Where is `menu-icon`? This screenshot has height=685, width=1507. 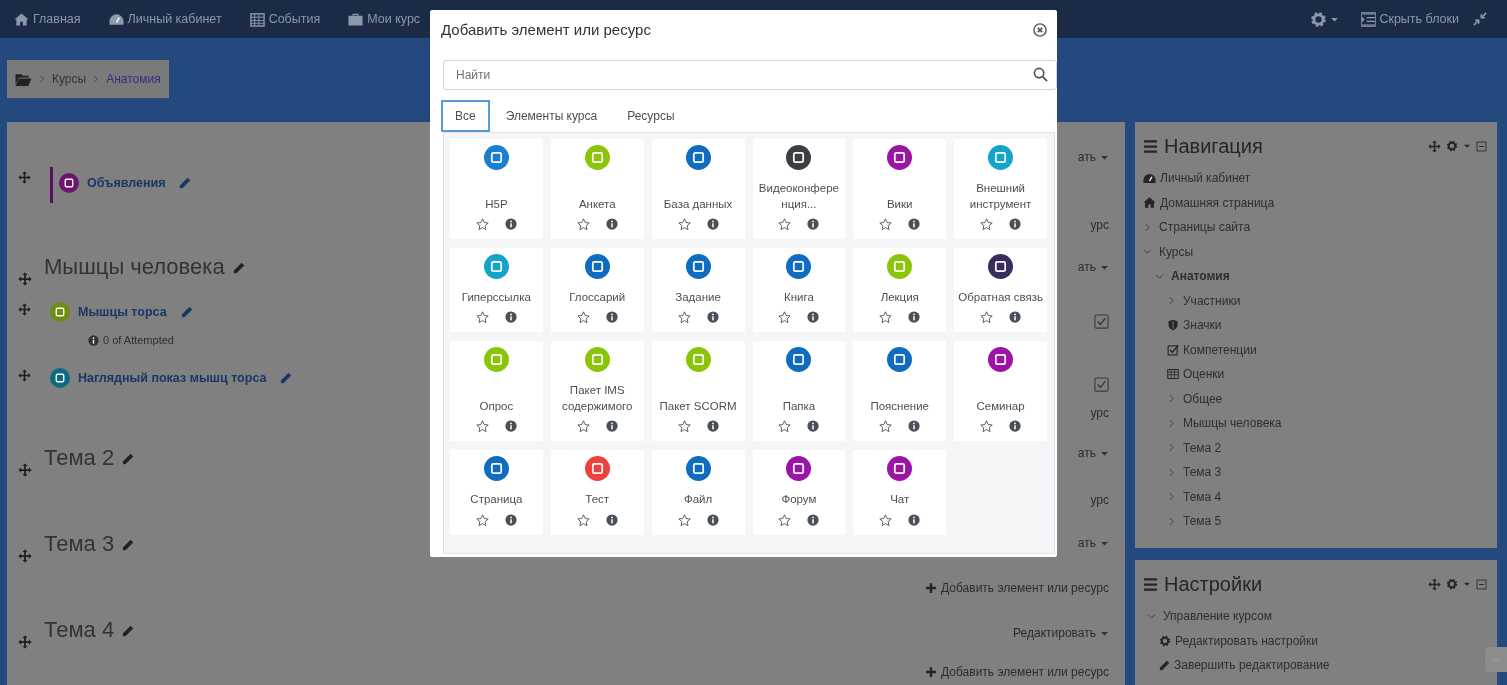
menu-icon is located at coordinates (1150, 146).